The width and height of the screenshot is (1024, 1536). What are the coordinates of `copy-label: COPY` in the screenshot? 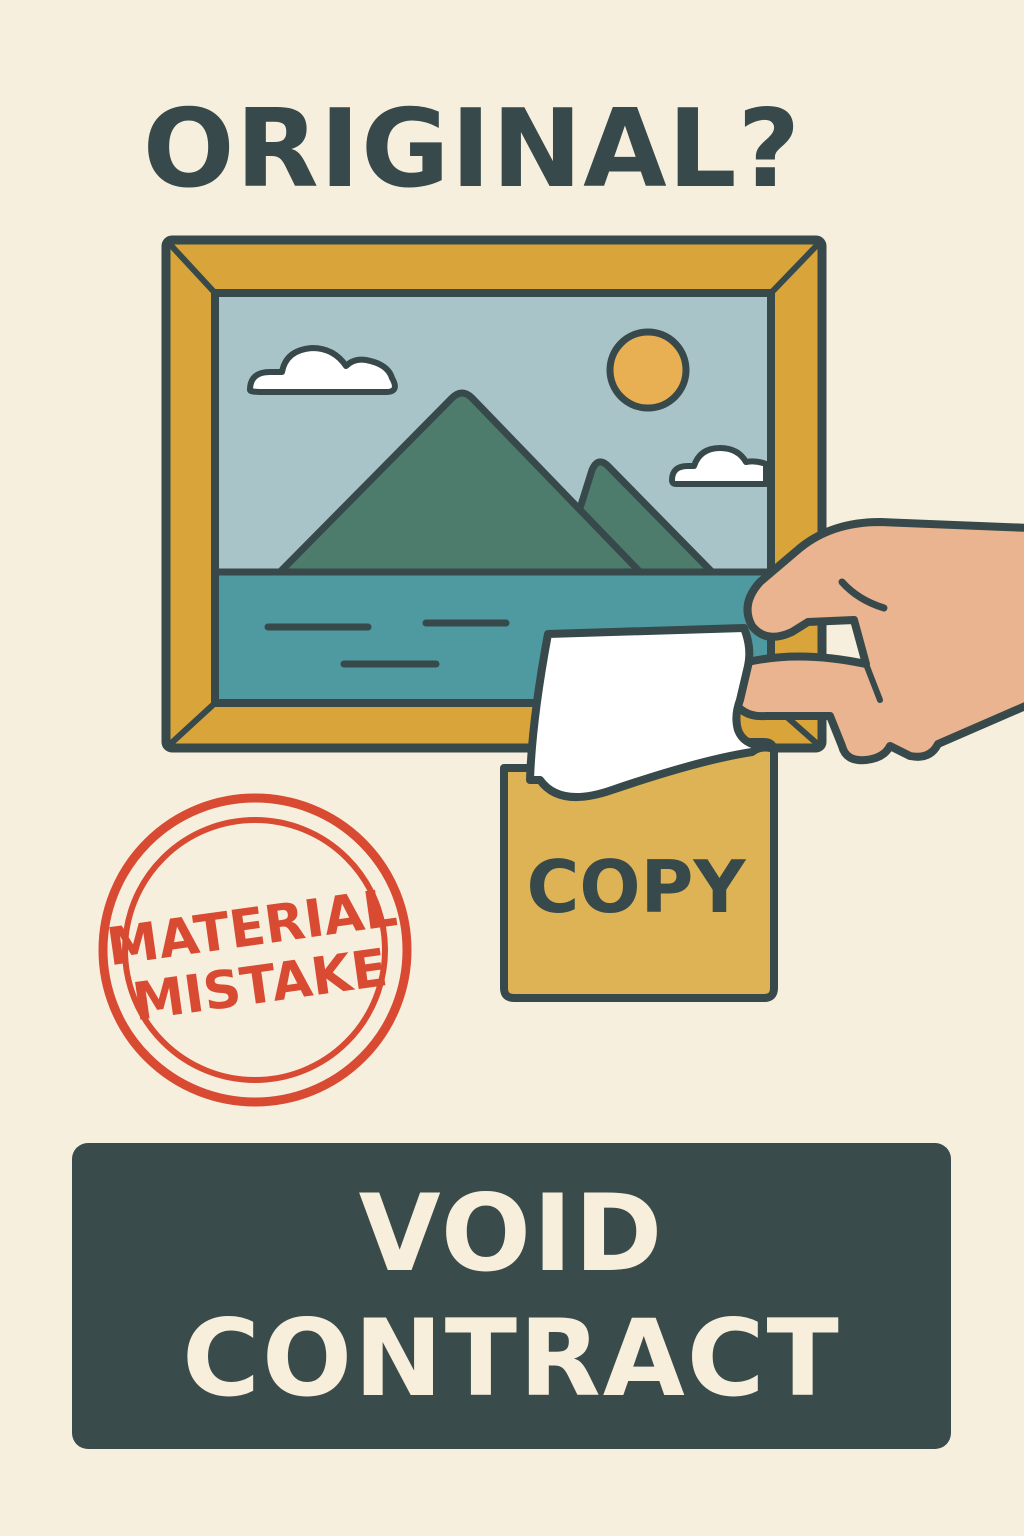 It's located at (637, 887).